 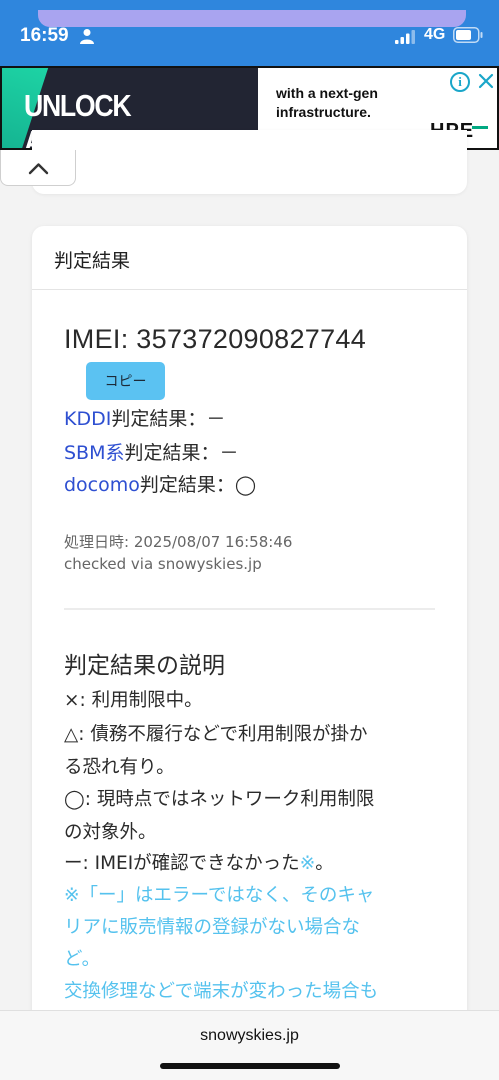 What do you see at coordinates (221, 991) in the screenshot?
I see `note-line: 交換修理などで端末が変わった場合も` at bounding box center [221, 991].